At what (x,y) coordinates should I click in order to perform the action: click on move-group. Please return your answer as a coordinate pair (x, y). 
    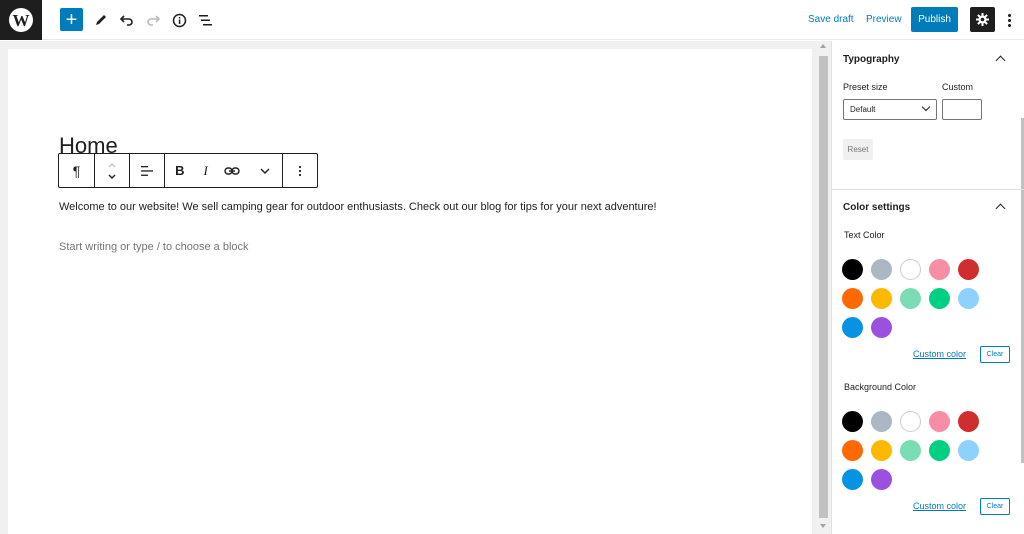
    Looking at the image, I should click on (112, 170).